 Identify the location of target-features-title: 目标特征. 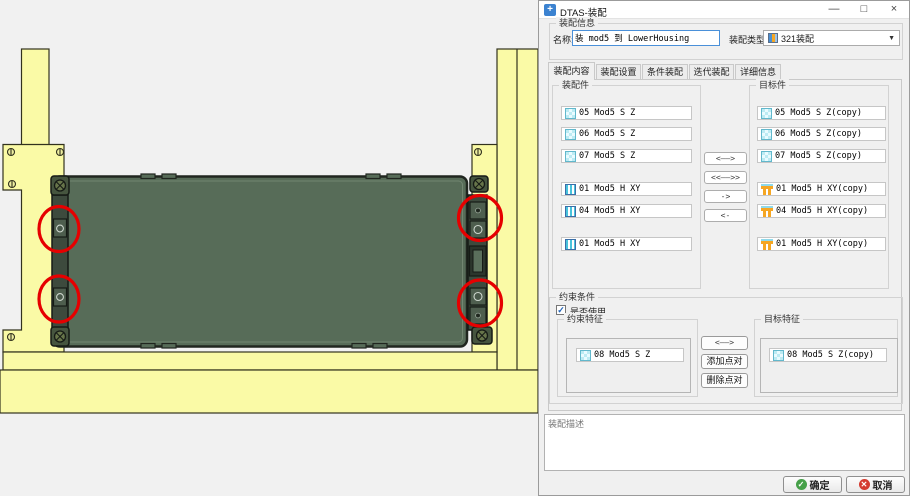
(782, 319).